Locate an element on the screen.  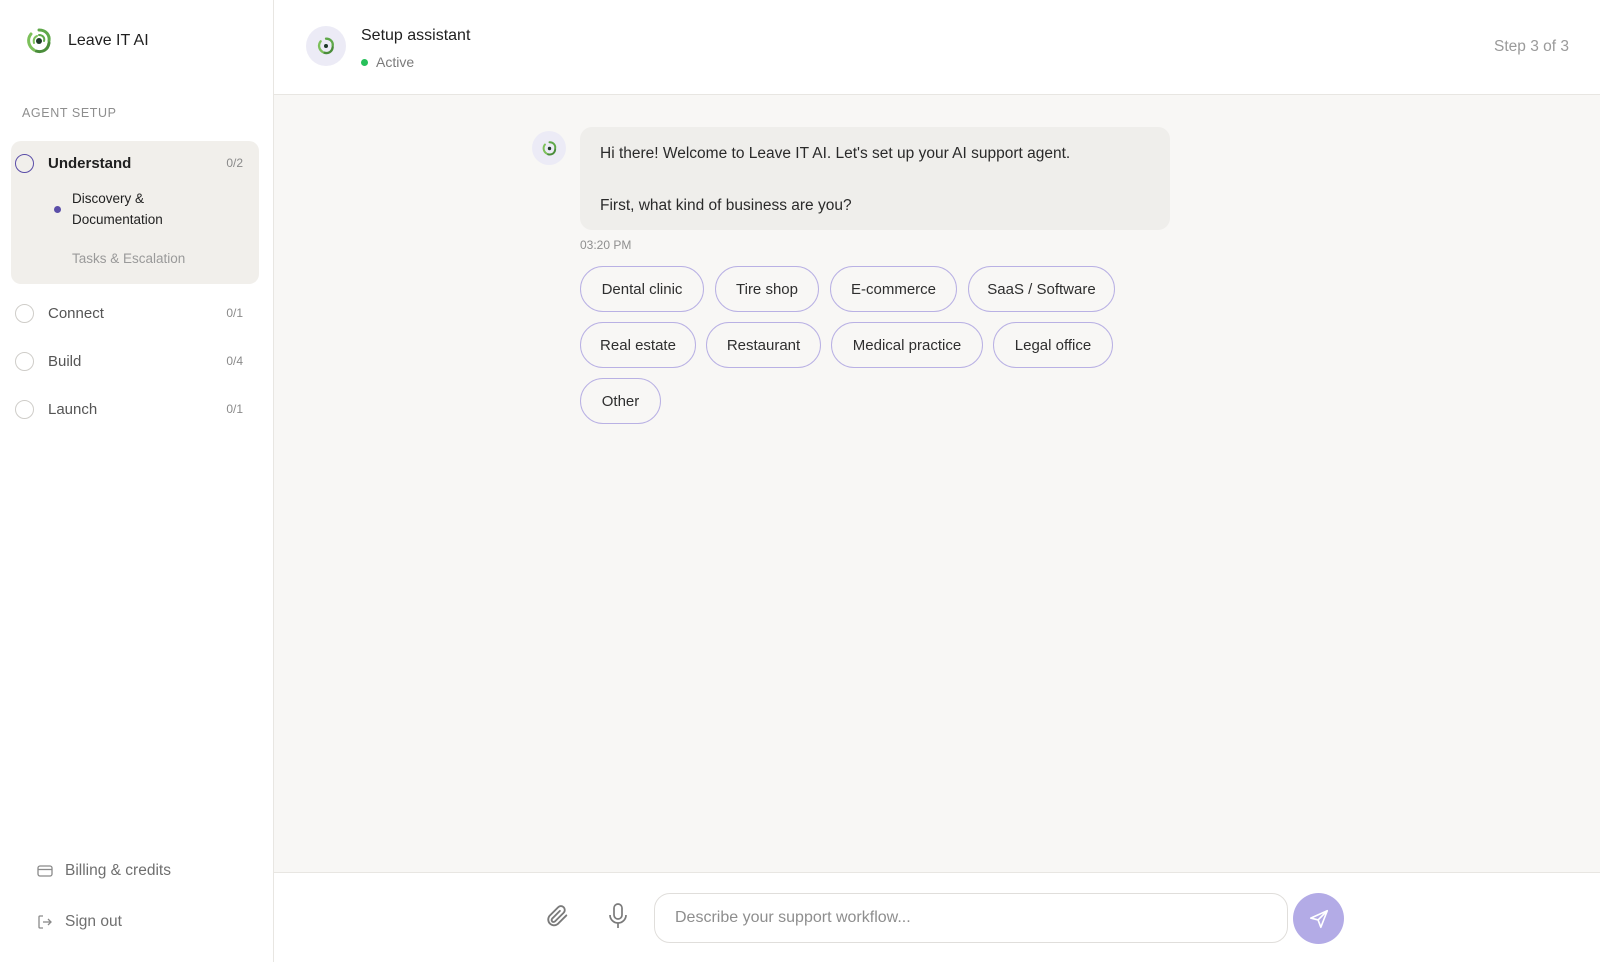
sign-out-link: Sign out is located at coordinates (79, 922).